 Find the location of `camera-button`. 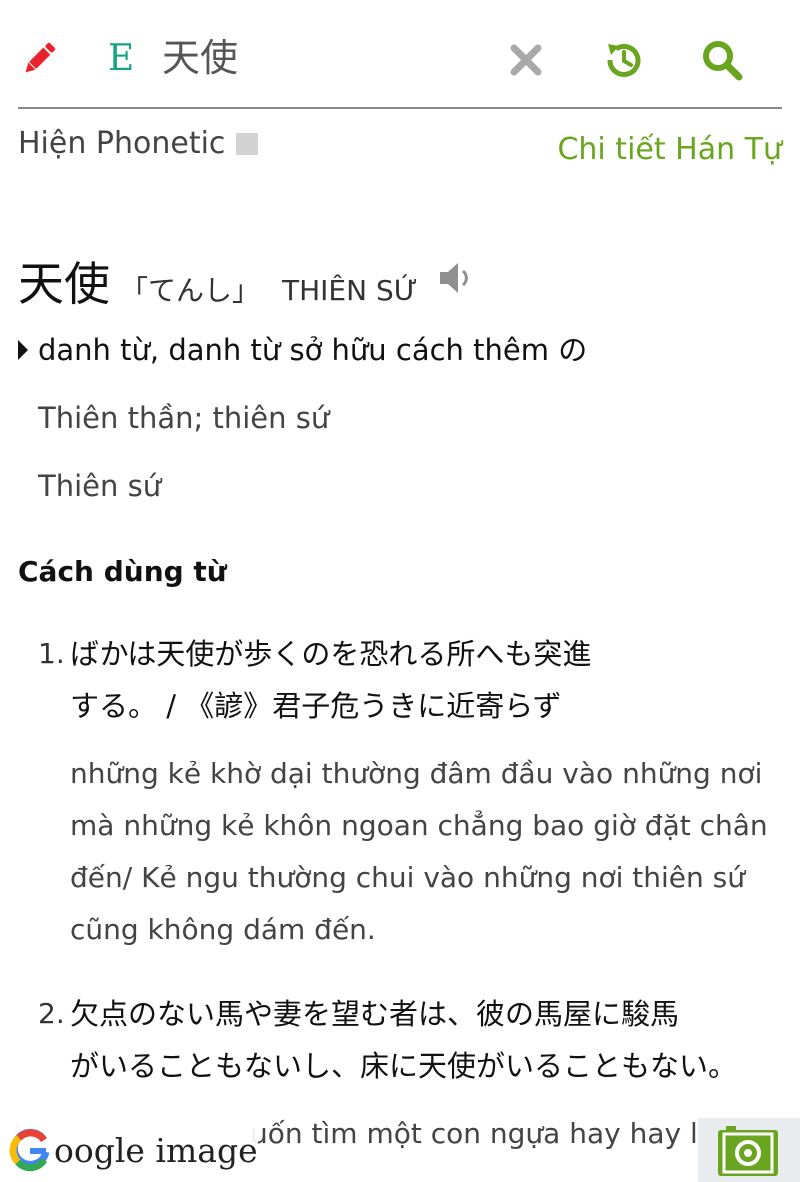

camera-button is located at coordinates (749, 1150).